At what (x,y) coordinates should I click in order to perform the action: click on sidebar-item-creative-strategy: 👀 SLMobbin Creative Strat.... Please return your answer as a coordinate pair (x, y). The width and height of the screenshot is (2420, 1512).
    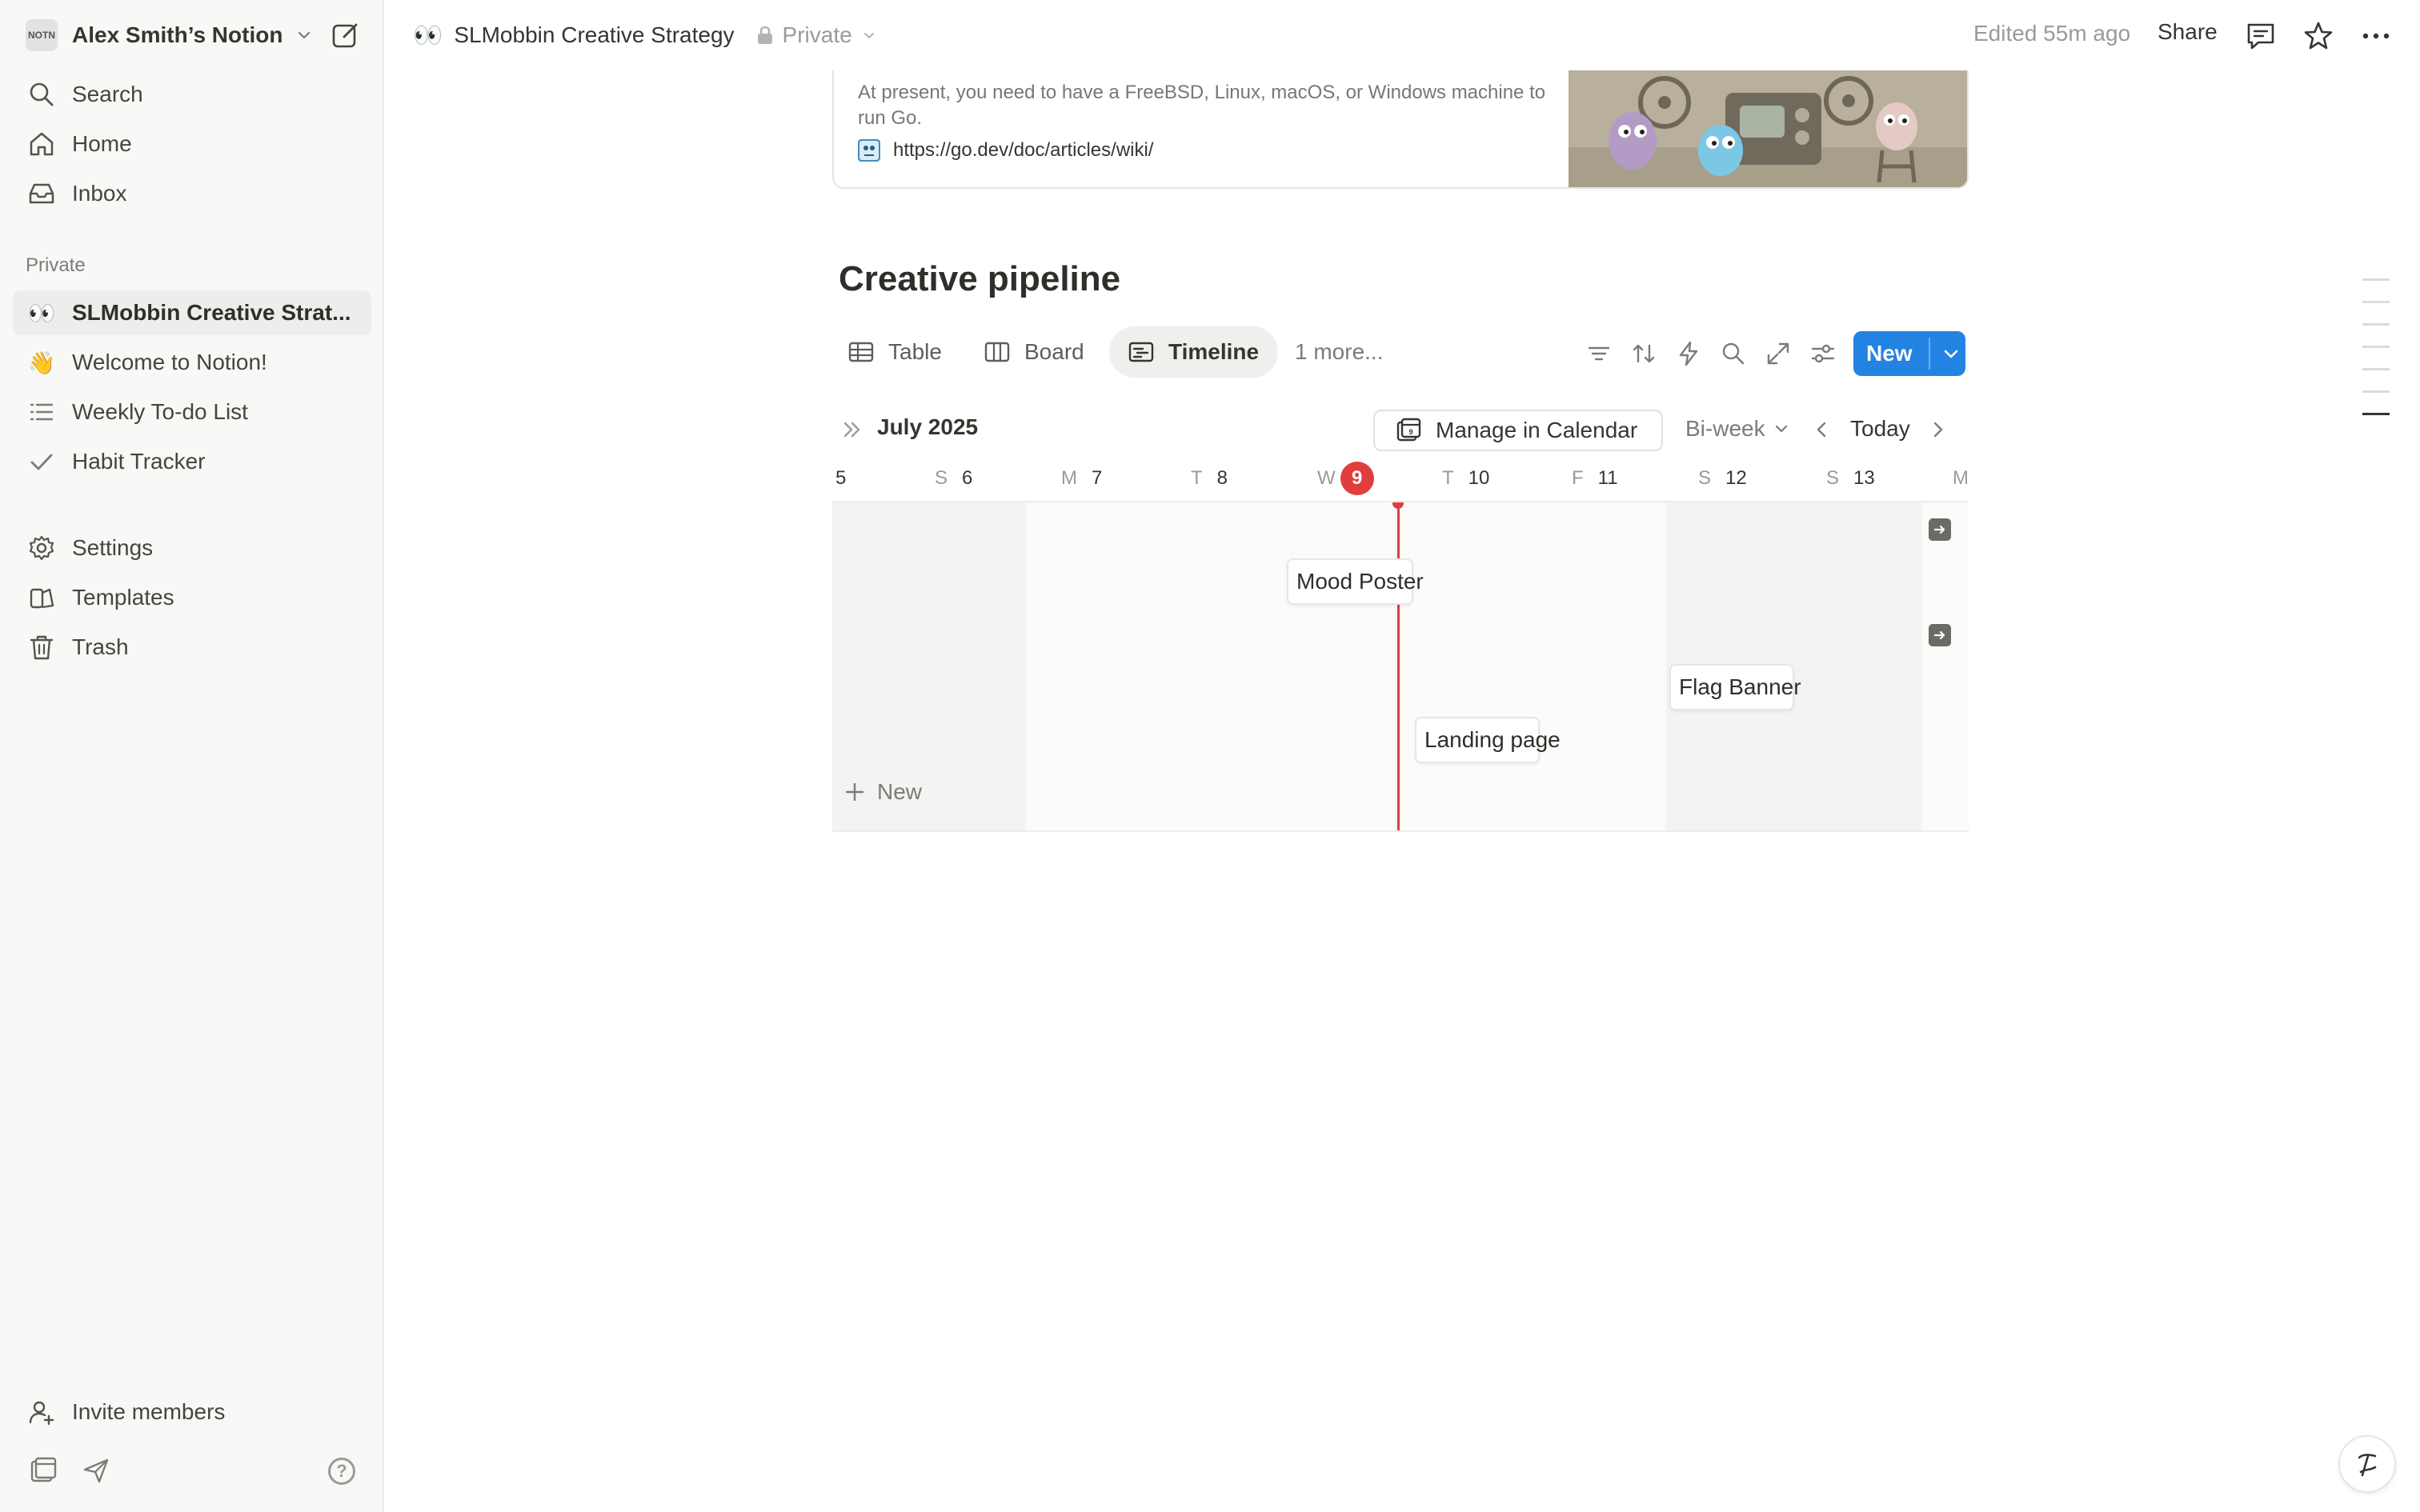
    Looking at the image, I should click on (192, 312).